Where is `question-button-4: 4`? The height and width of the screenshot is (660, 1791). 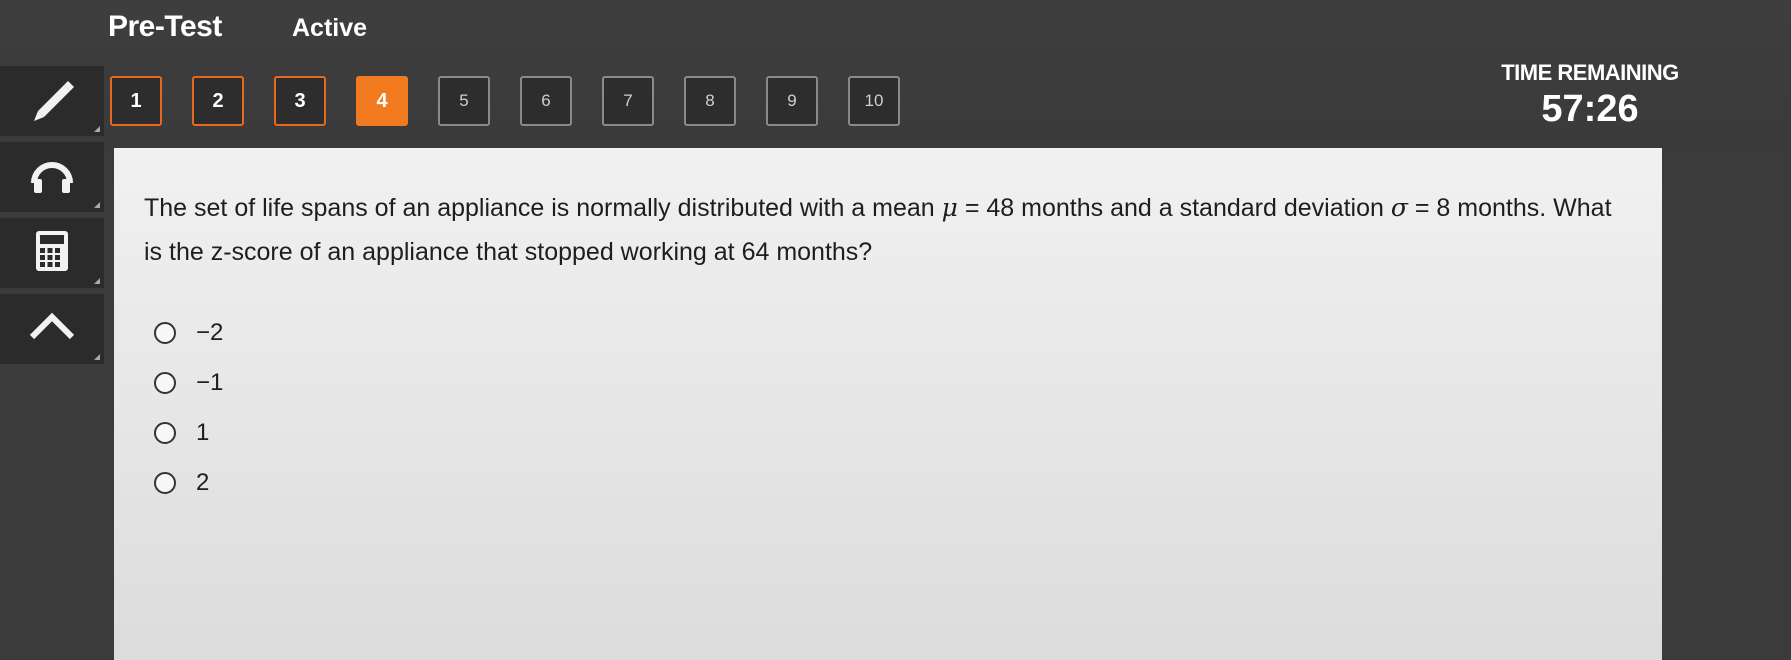
question-button-4: 4 is located at coordinates (382, 101).